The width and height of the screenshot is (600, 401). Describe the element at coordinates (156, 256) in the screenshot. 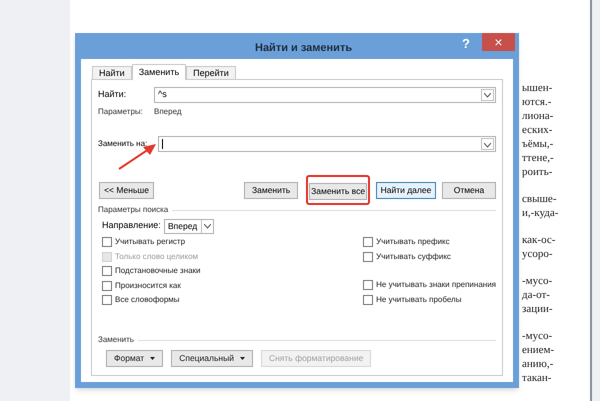

I see `checkbox-label: Только слово целиком` at that location.